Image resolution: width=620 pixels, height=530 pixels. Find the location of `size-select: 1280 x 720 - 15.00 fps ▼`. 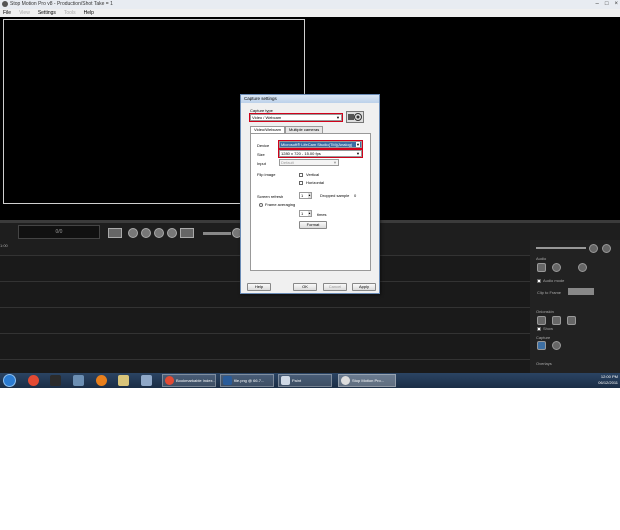

size-select: 1280 x 720 - 15.00 fps ▼ is located at coordinates (320, 153).